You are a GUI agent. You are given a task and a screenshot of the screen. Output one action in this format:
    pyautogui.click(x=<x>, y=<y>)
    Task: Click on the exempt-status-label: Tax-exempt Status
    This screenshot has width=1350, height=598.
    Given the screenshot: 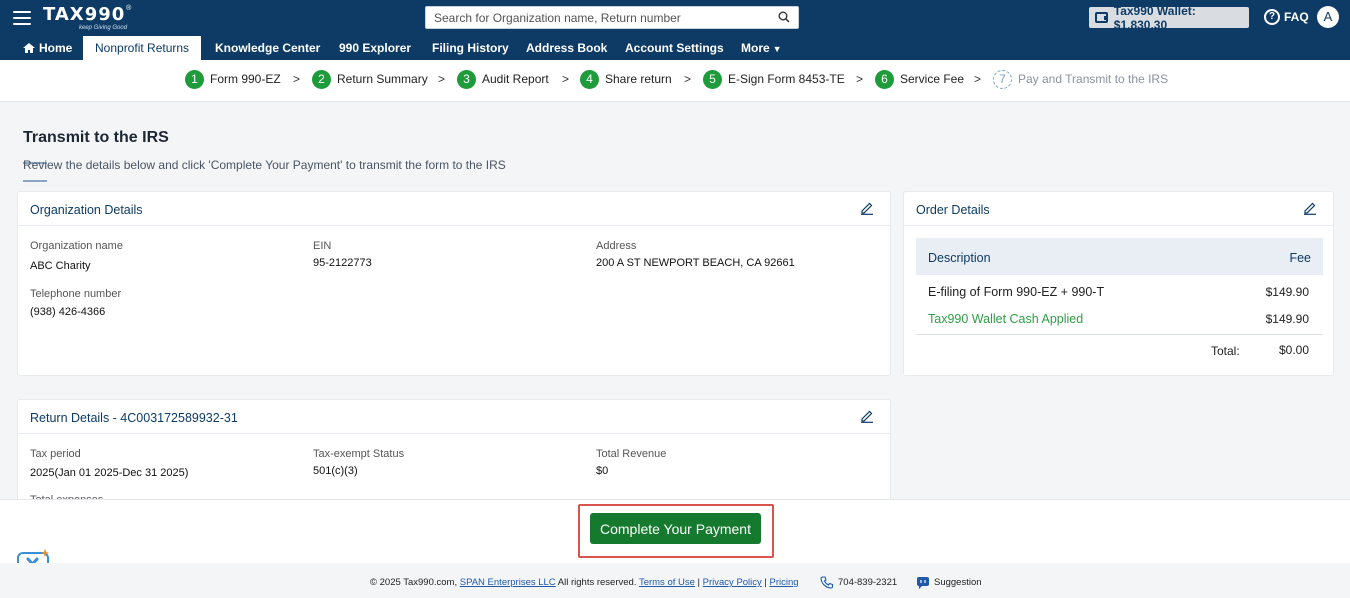 What is the action you would take?
    pyautogui.click(x=359, y=454)
    